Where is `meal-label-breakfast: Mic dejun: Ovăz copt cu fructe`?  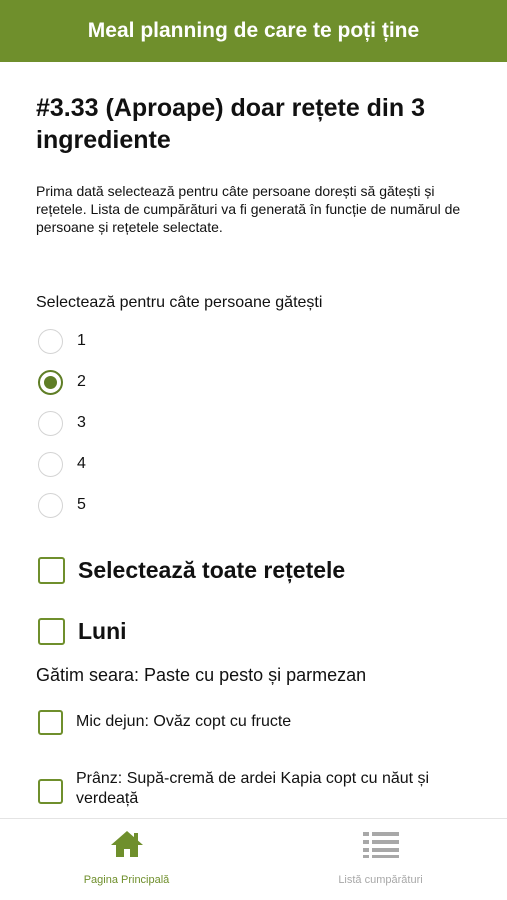
meal-label-breakfast: Mic dejun: Ovăz copt cu fructe is located at coordinates (276, 722).